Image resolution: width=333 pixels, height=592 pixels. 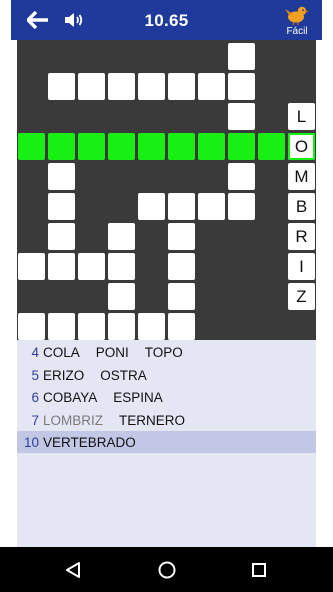 I want to click on app-bar: 10.65 Fácil, so click(x=166, y=20).